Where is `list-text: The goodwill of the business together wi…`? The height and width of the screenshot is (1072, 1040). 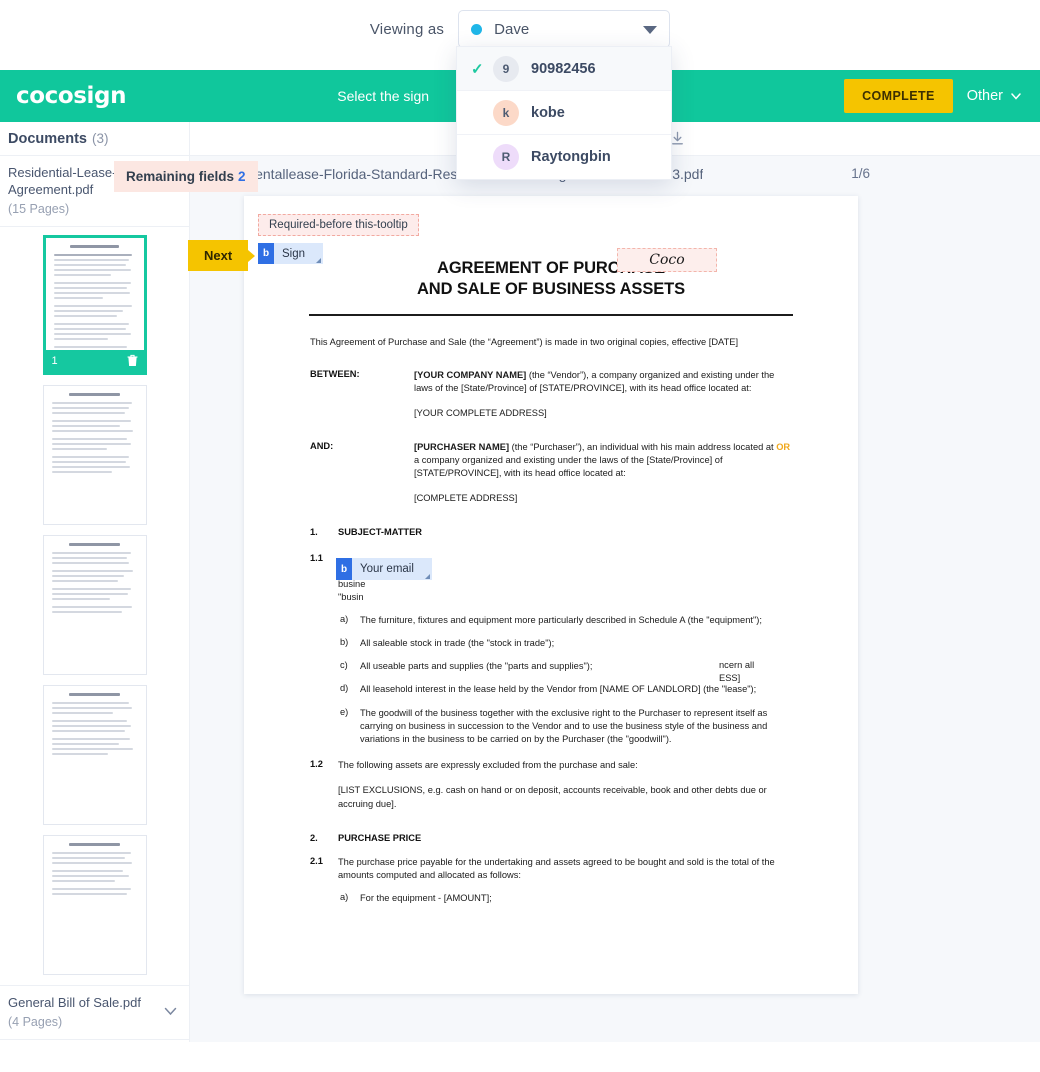 list-text: The goodwill of the business together wi… is located at coordinates (564, 726).